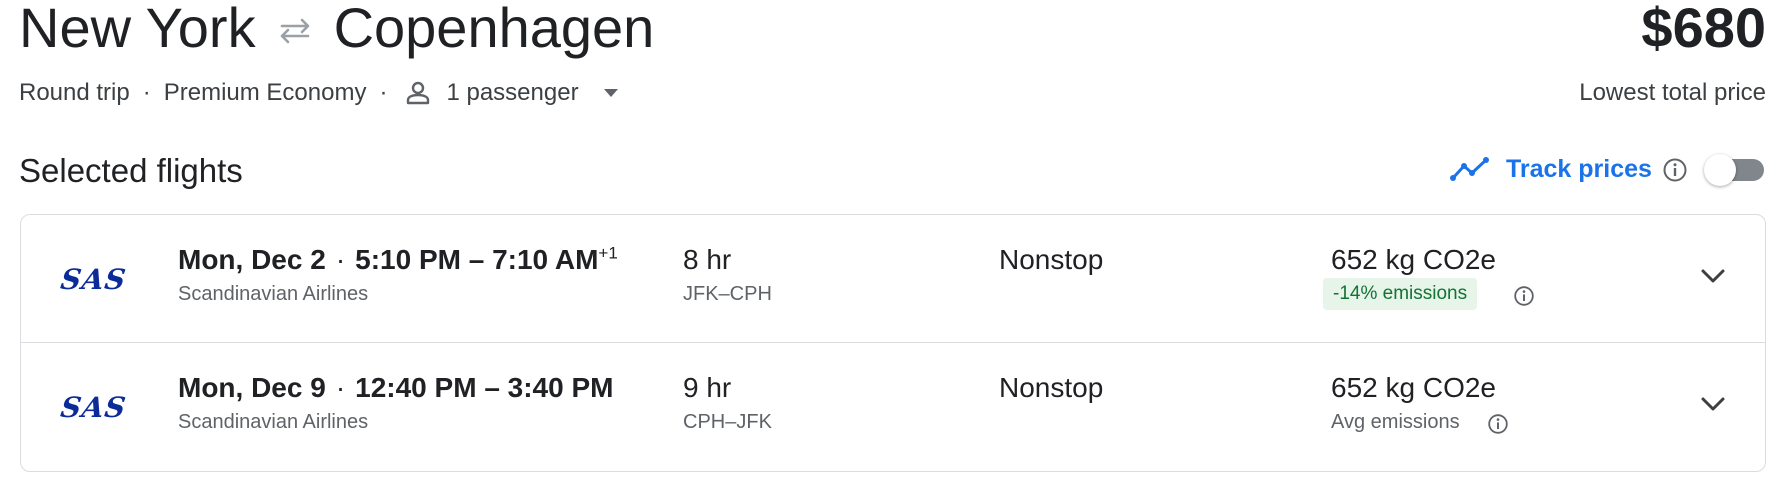 The height and width of the screenshot is (498, 1786). I want to click on section-title: Selected flights, so click(131, 170).